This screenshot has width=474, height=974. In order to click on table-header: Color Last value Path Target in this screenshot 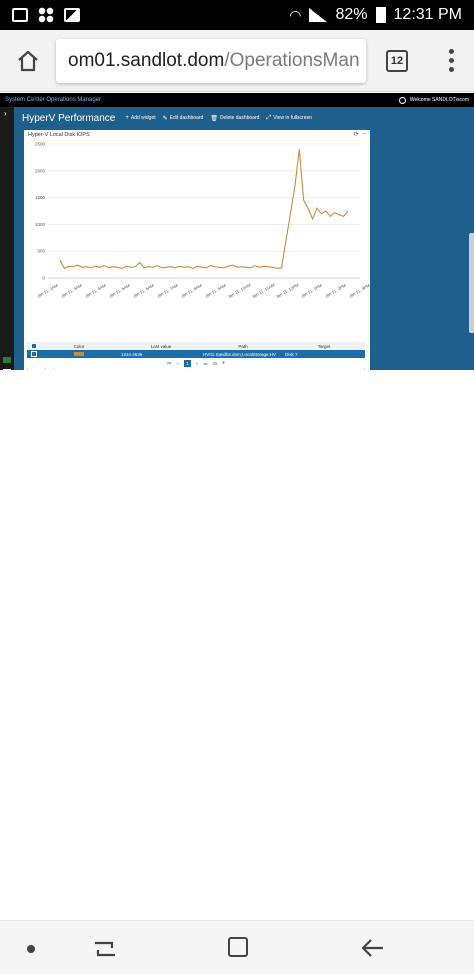, I will do `click(196, 346)`.